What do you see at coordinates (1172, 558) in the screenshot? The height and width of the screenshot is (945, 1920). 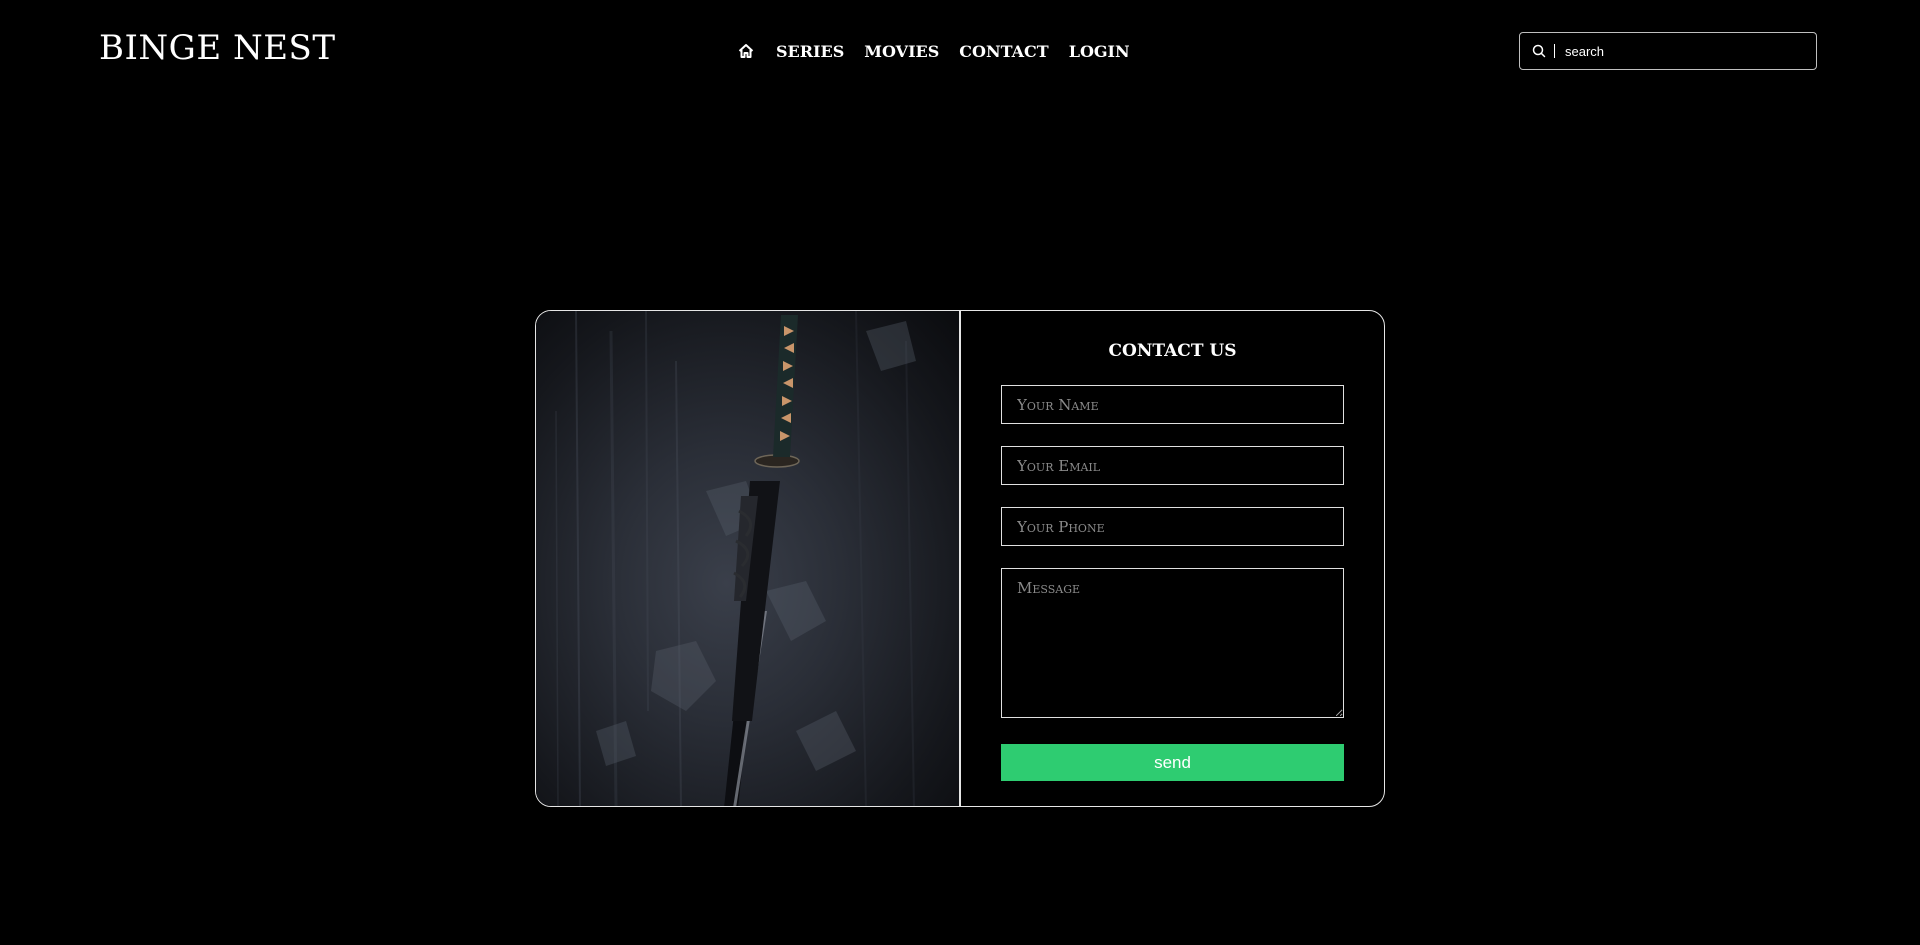 I see `contact-form: CONTACT US send` at bounding box center [1172, 558].